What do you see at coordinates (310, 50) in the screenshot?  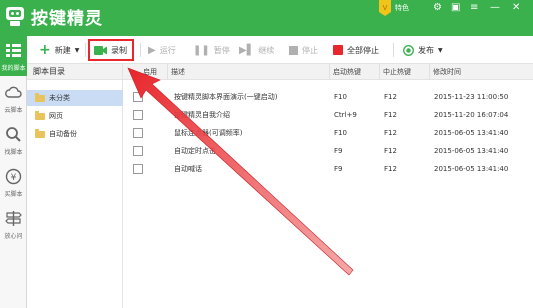 I see `stop-label: 停止` at bounding box center [310, 50].